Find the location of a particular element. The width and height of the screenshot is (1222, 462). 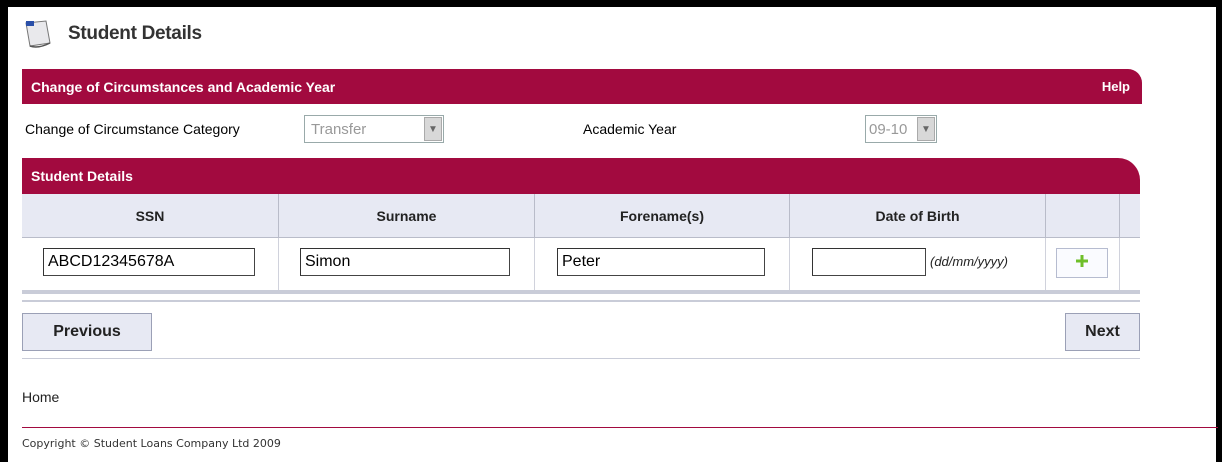

column-header-dob: Date of Birth is located at coordinates (918, 216).